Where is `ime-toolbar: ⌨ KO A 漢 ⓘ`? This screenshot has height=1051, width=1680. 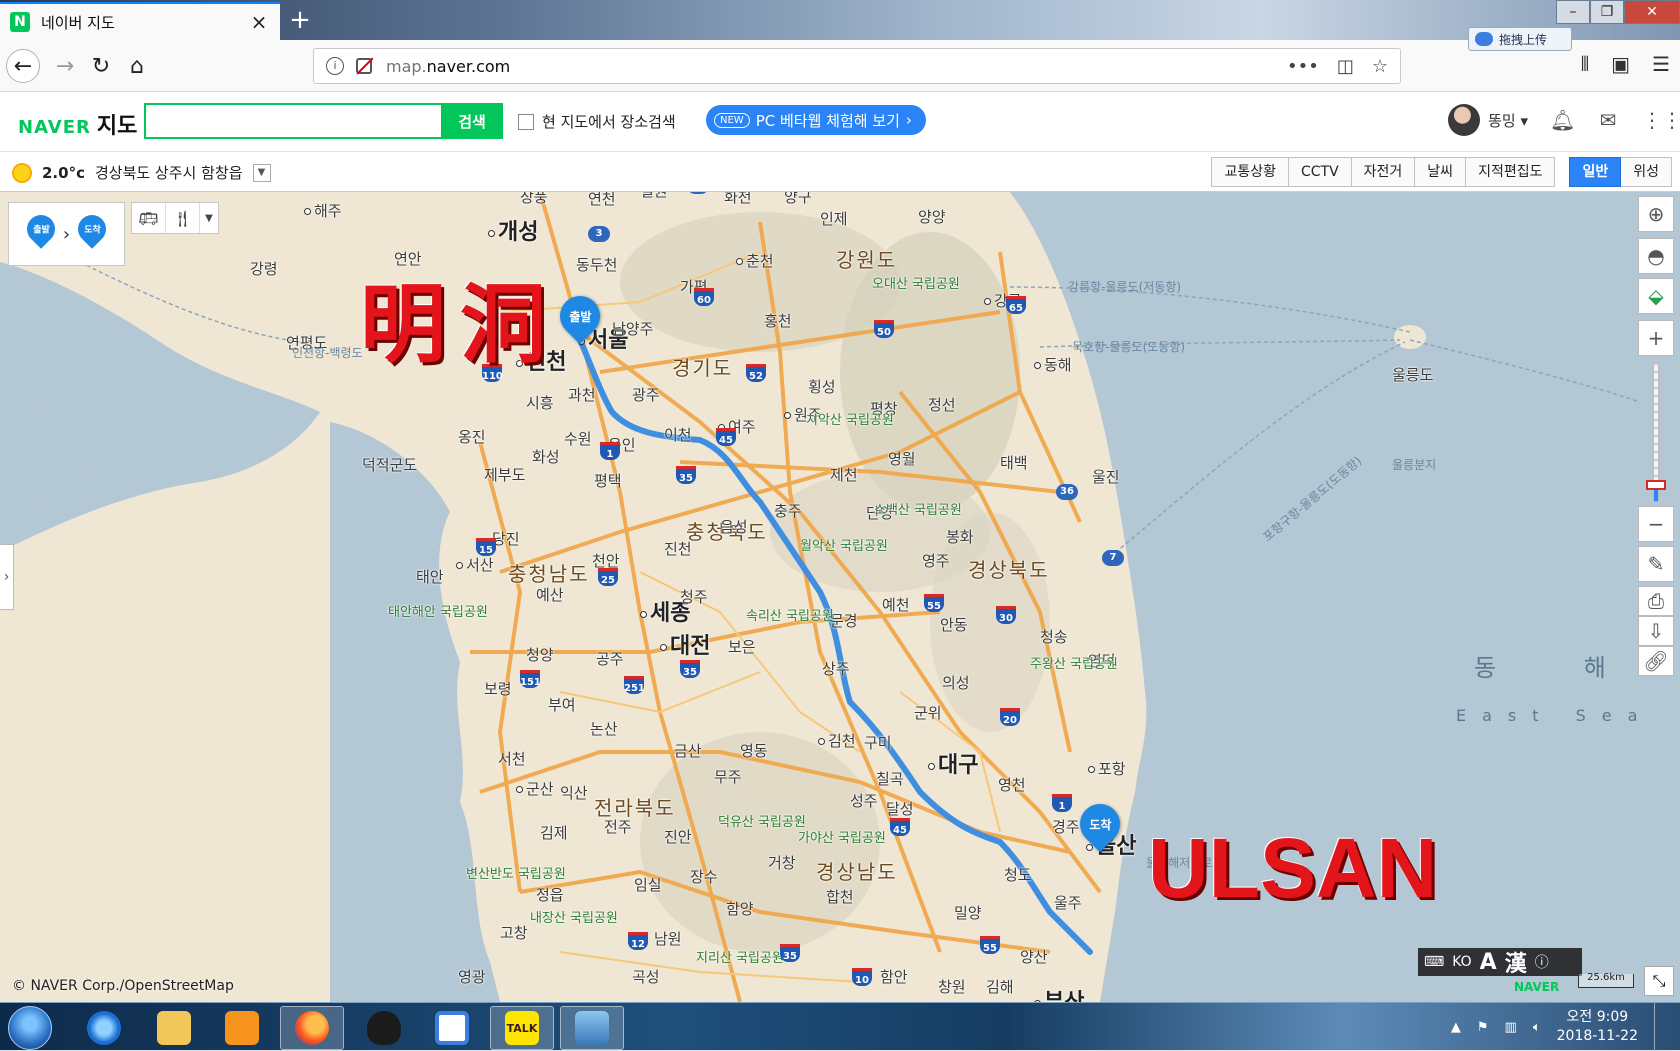
ime-toolbar: ⌨ KO A 漢 ⓘ is located at coordinates (1500, 962).